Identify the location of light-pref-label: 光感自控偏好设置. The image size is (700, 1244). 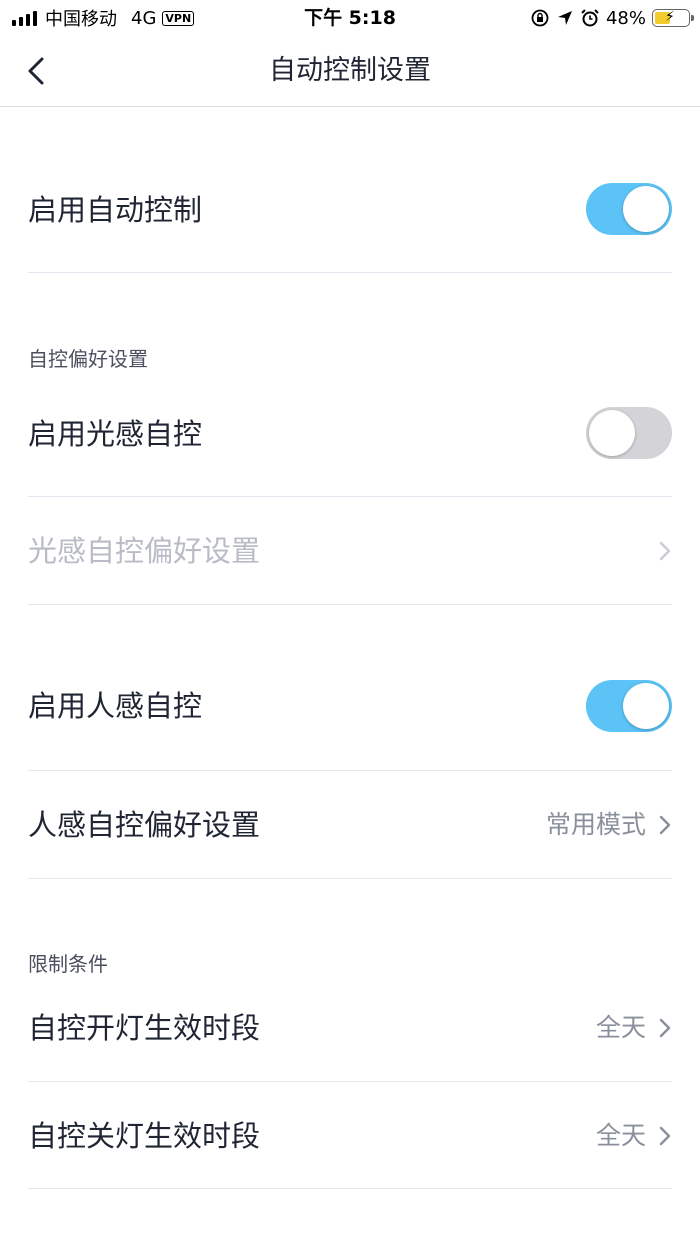
(144, 551).